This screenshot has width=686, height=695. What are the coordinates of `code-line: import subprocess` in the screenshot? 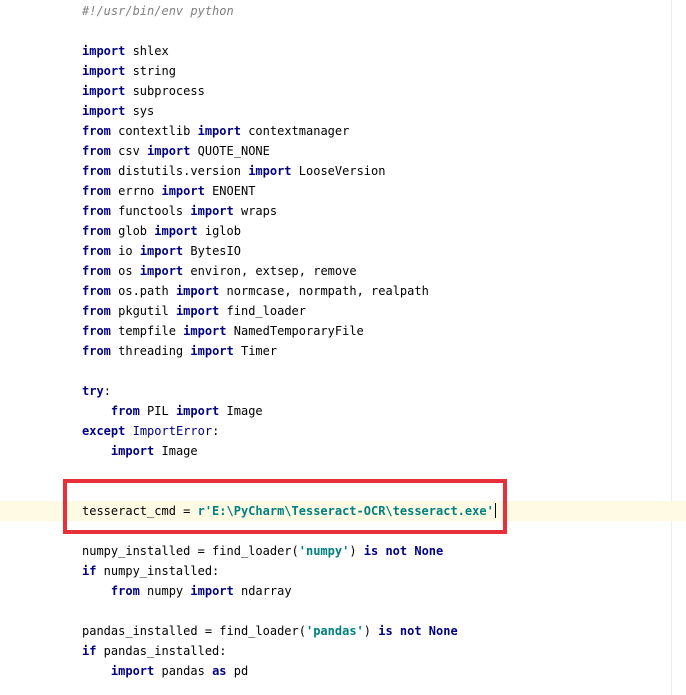 It's located at (343, 91).